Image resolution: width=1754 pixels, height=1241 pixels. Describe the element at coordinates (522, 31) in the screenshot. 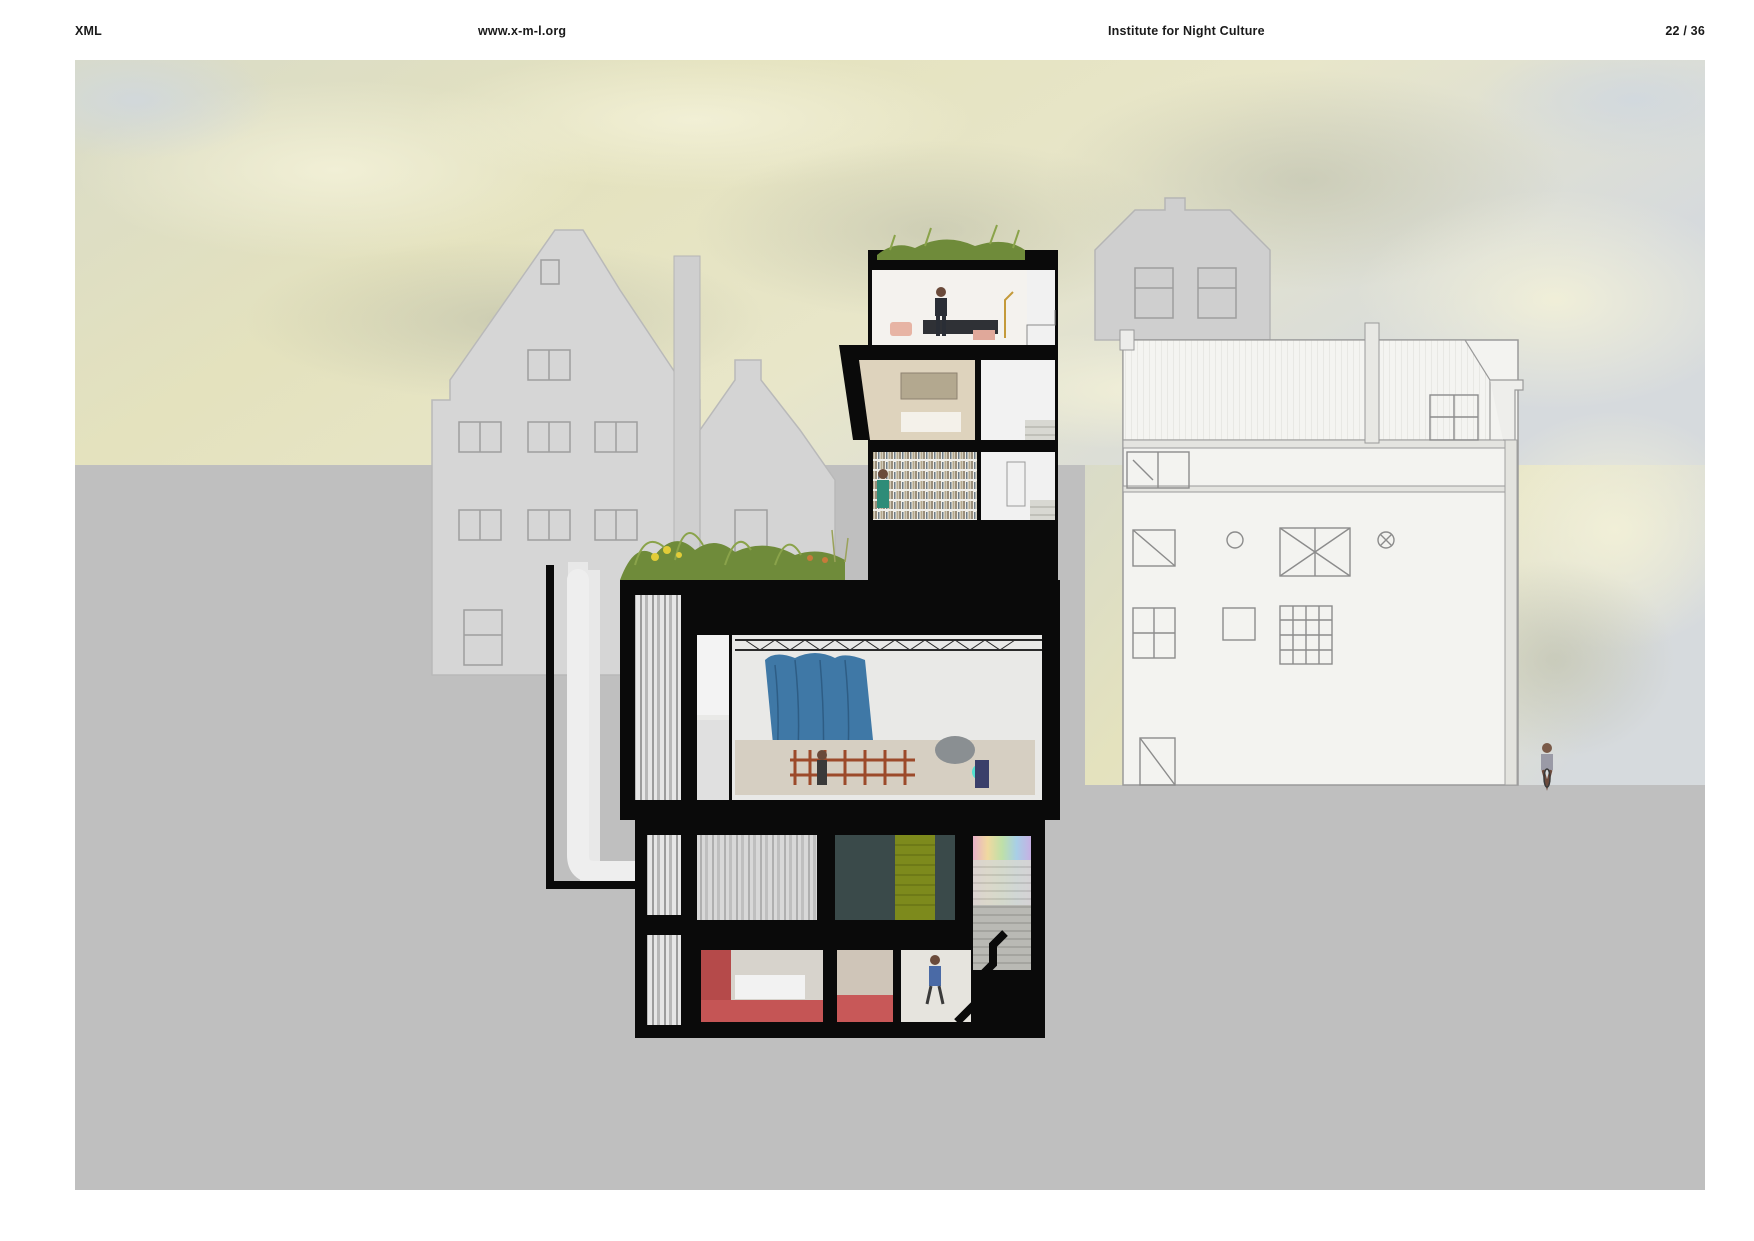

I see `site-url-link: www.x-m-l.org` at that location.